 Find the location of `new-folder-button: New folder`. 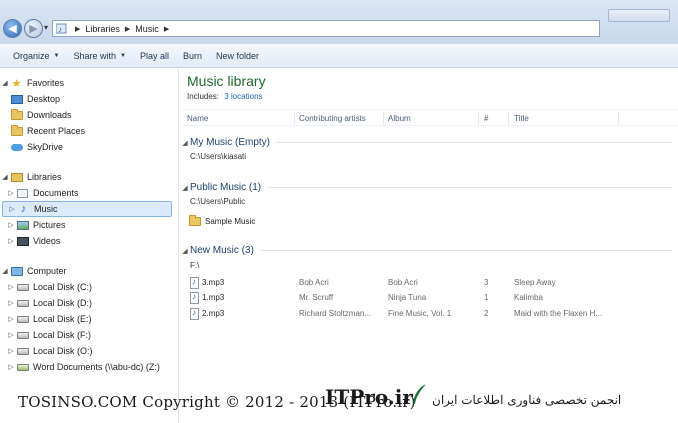

new-folder-button: New folder is located at coordinates (237, 56).